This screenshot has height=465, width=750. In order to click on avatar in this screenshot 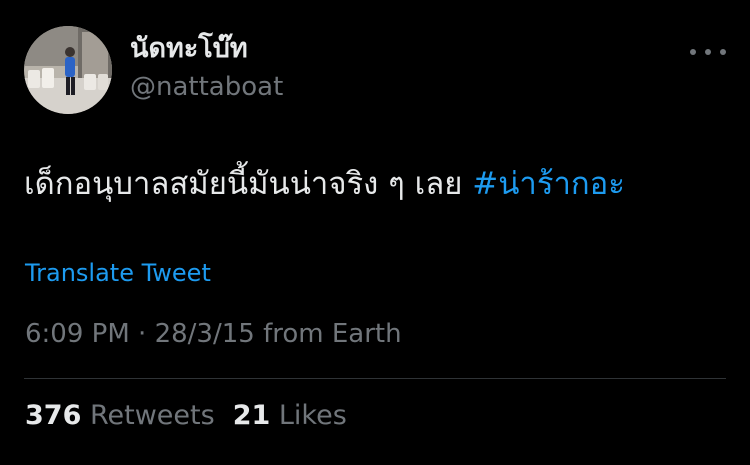, I will do `click(68, 70)`.